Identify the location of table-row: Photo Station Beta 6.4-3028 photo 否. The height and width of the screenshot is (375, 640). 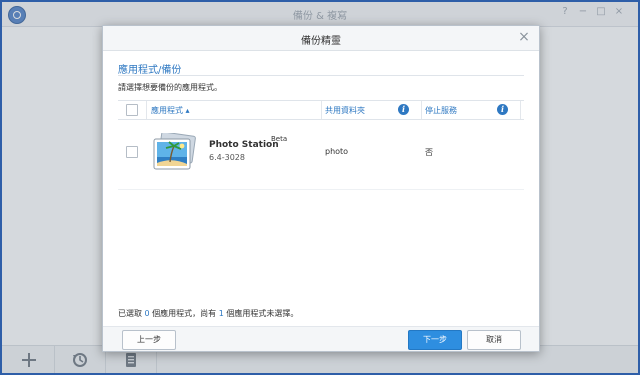
(321, 154).